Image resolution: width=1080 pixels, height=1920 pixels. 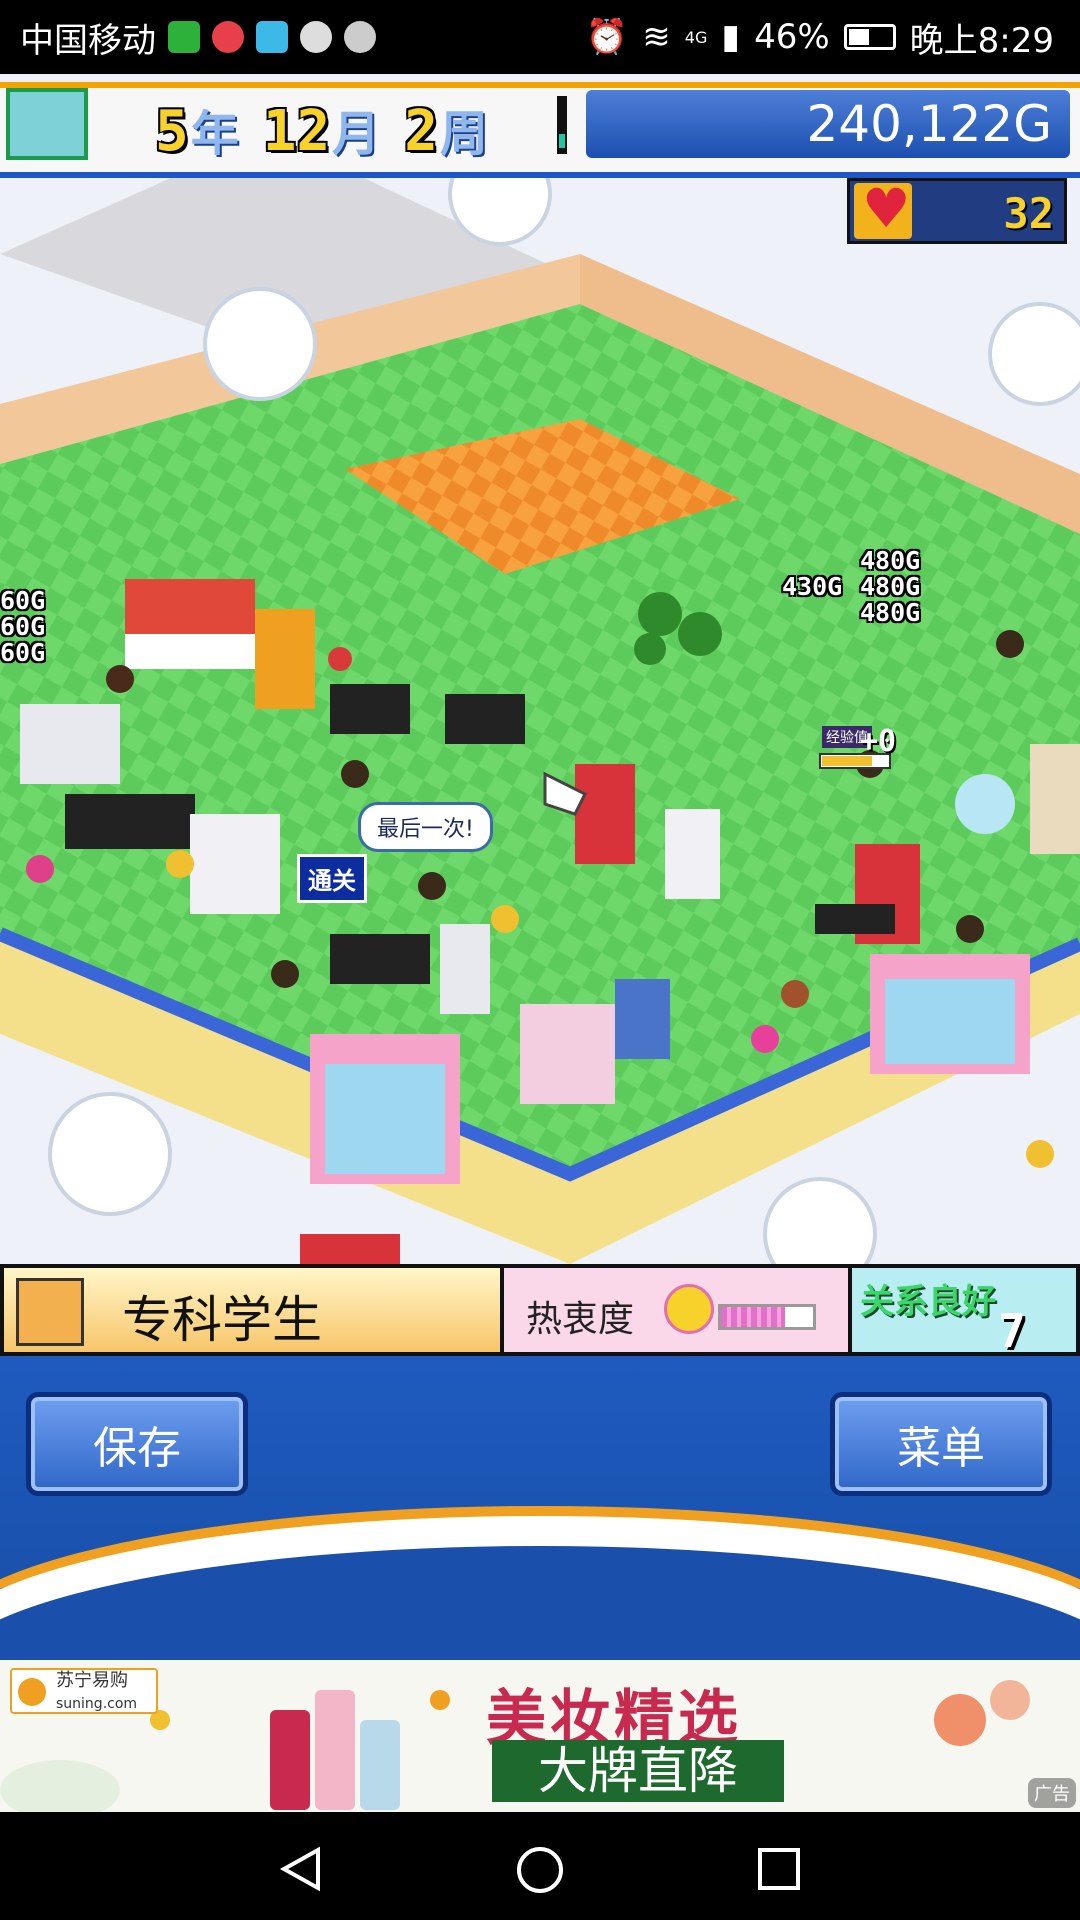 I want to click on top-hud: 5 年 12 月 2 周 240,122G, so click(x=540, y=126).